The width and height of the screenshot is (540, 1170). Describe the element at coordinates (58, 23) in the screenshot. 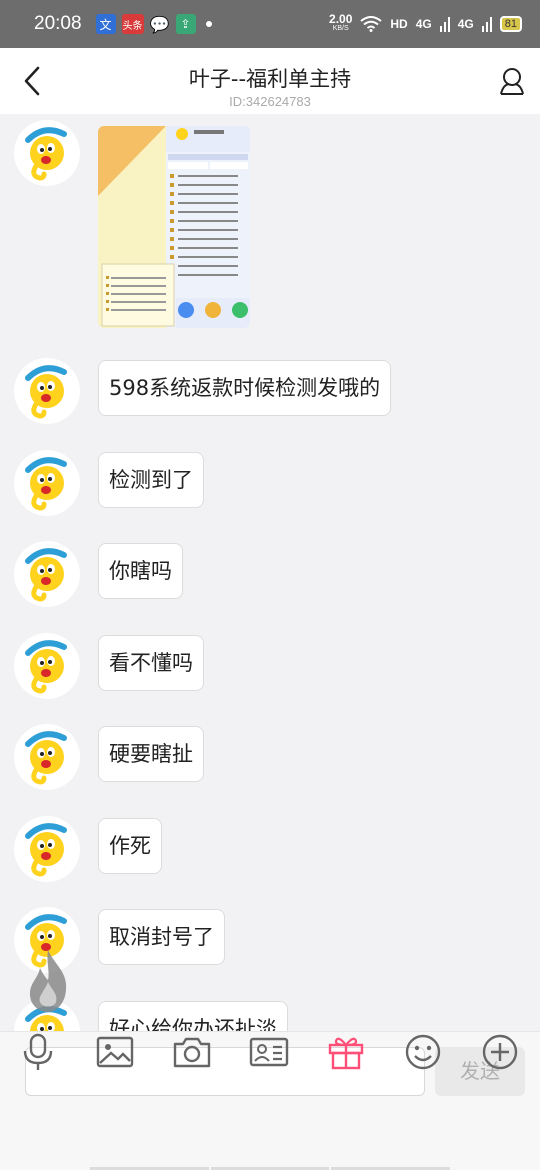

I see `status-time: 20:08` at that location.